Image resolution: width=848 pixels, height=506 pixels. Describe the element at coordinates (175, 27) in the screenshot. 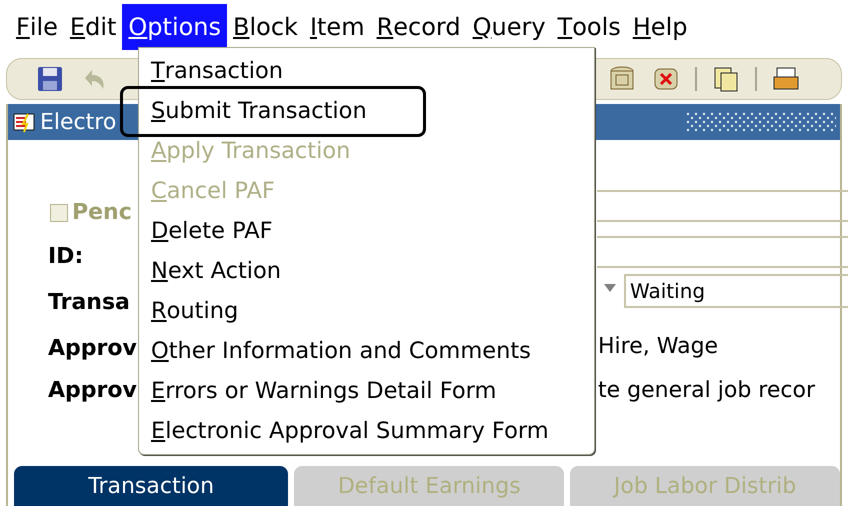

I see `menu-item: Options` at that location.